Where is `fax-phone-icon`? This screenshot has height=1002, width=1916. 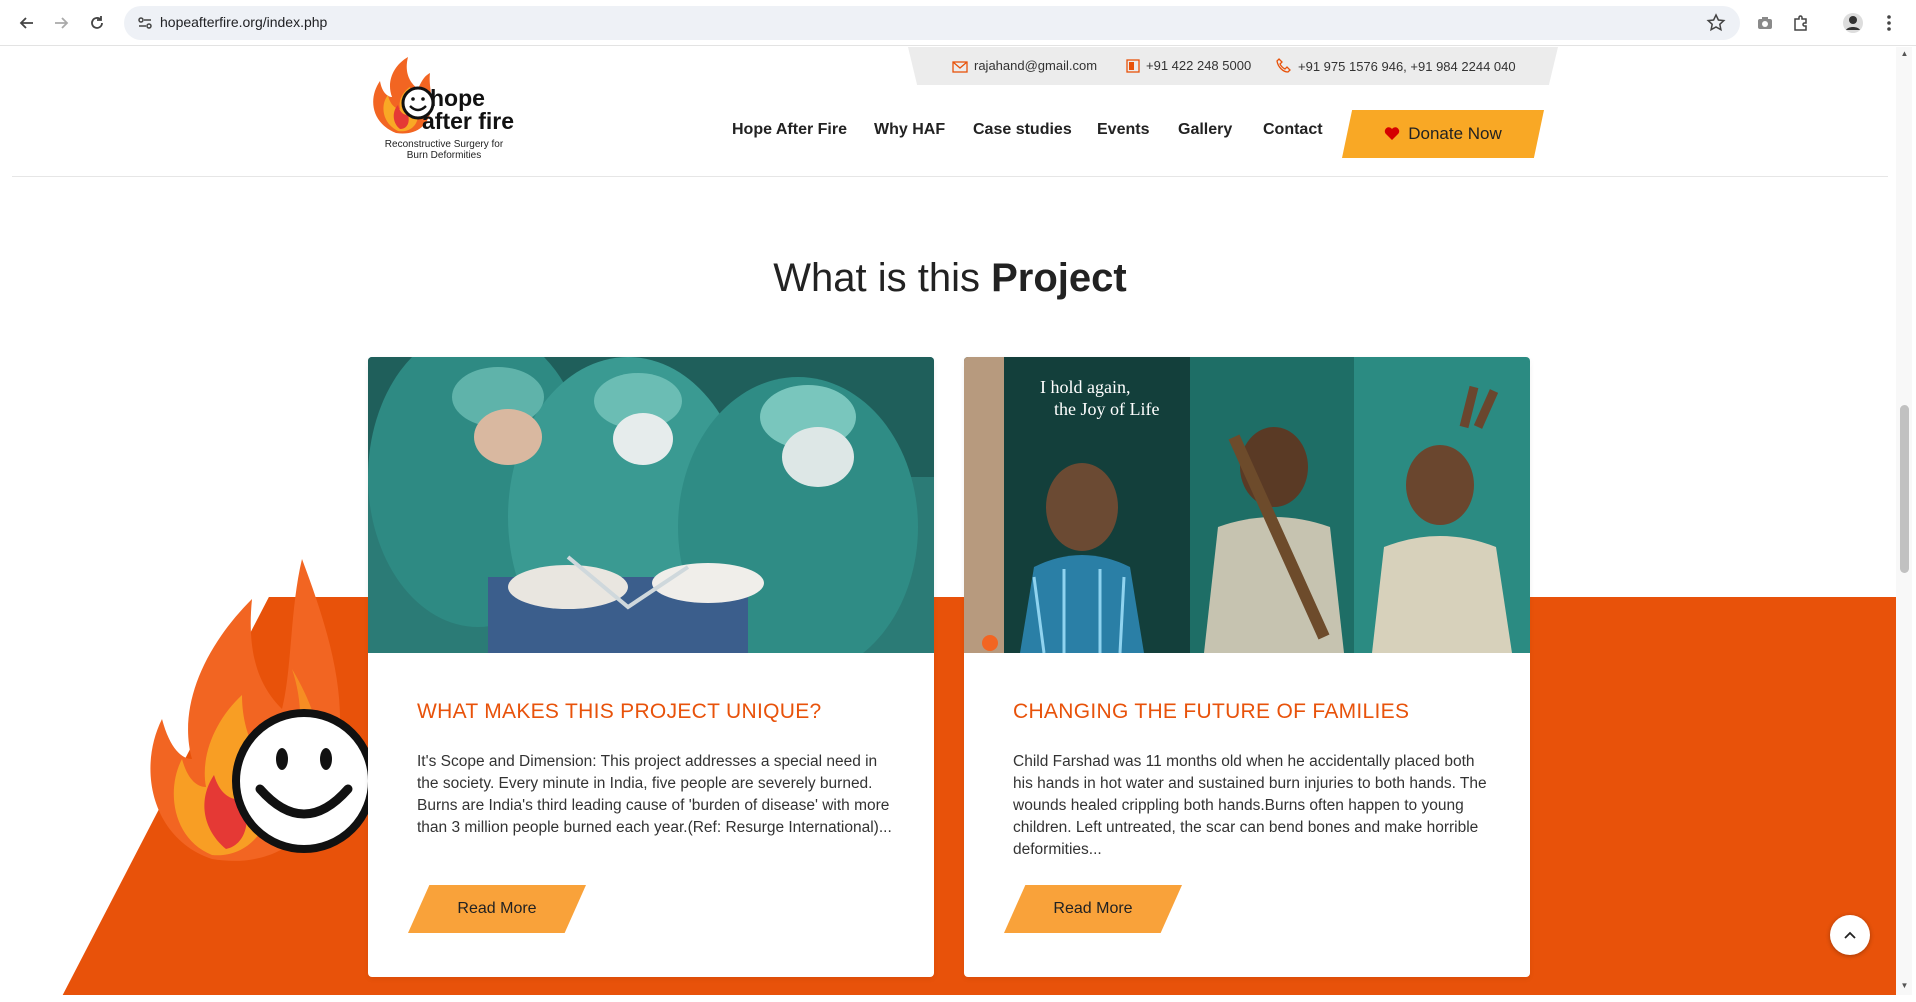 fax-phone-icon is located at coordinates (1133, 65).